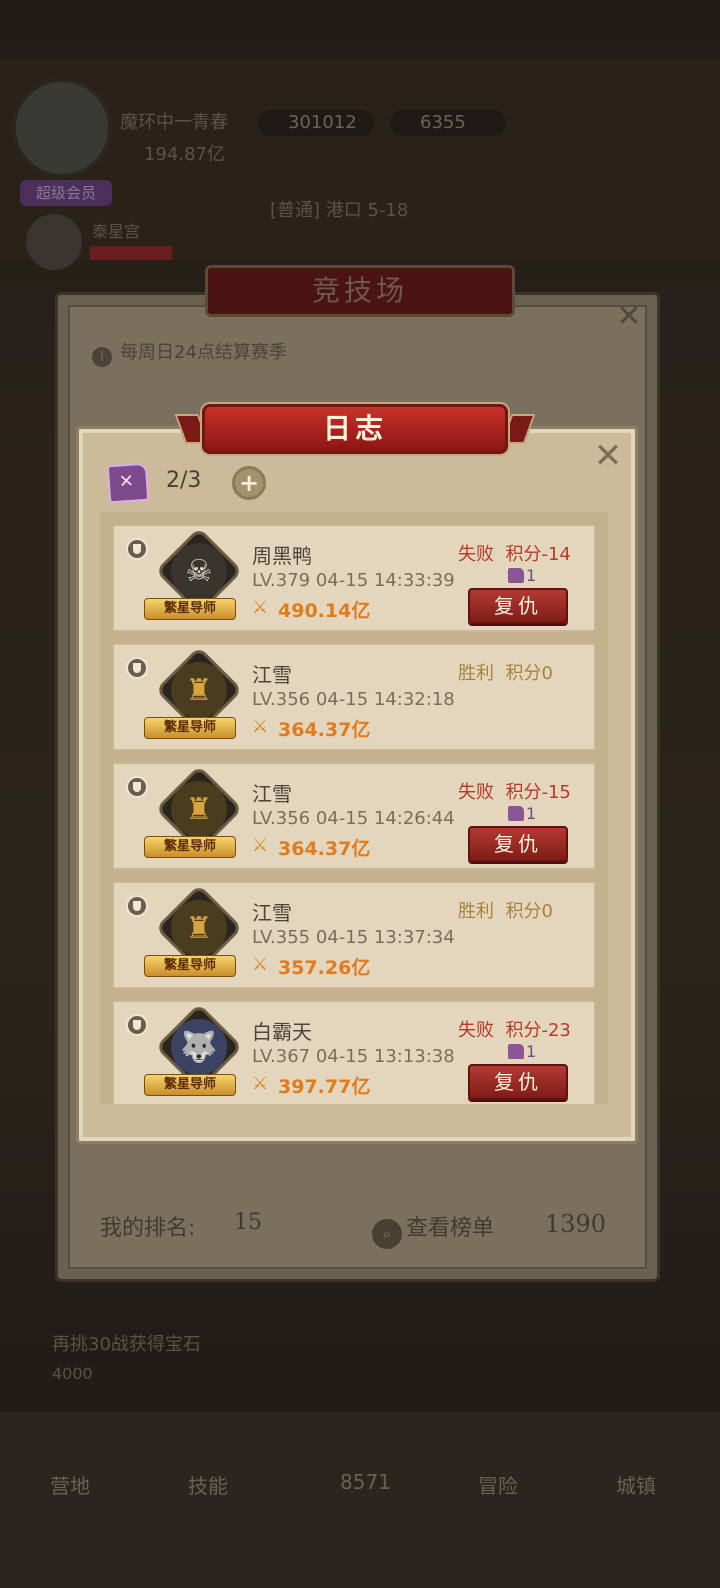  Describe the element at coordinates (353, 937) in the screenshot. I see `opponent-level-time: LV.355 04-15 13:37:34` at that location.